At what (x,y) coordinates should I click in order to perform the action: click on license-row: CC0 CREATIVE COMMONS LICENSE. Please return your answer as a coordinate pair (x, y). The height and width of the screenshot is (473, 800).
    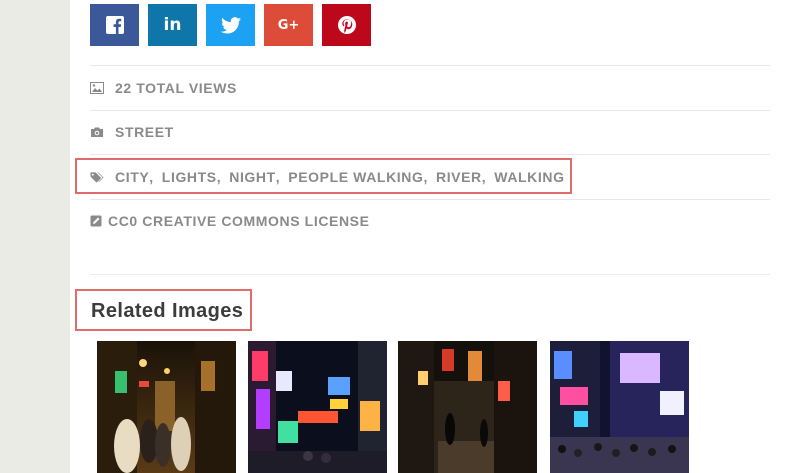
    Looking at the image, I should click on (430, 221).